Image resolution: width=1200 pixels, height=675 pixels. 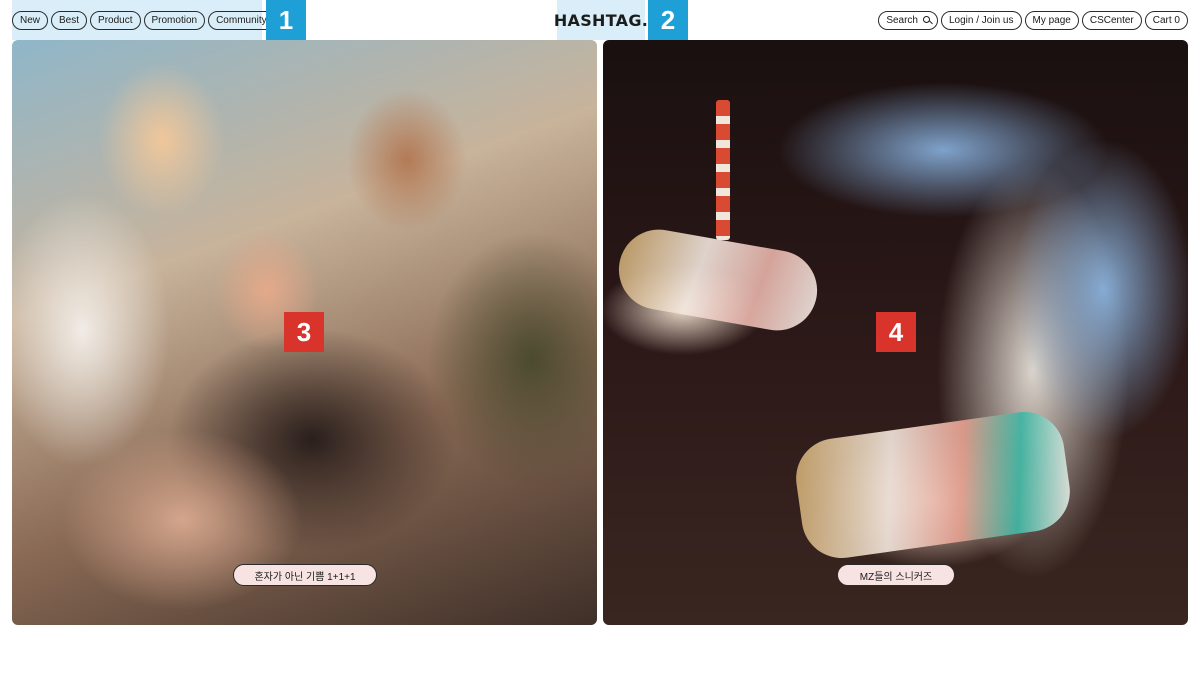 I want to click on site-logo: HASHTAG., so click(x=601, y=20).